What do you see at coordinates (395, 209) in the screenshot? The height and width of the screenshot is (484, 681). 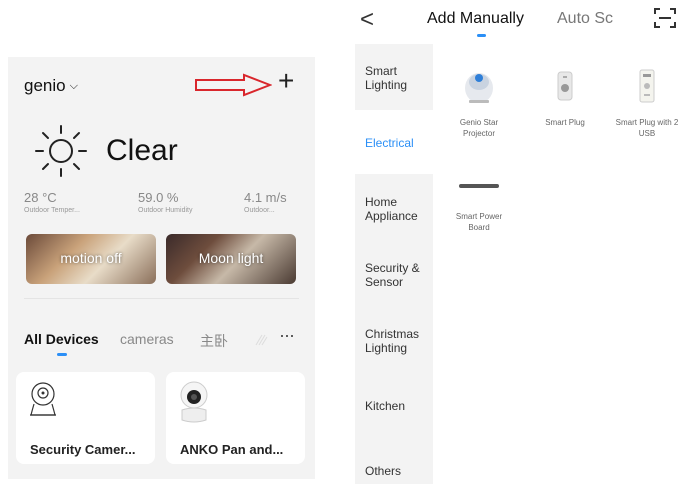 I see `category-home-appliance: Home Appliance` at bounding box center [395, 209].